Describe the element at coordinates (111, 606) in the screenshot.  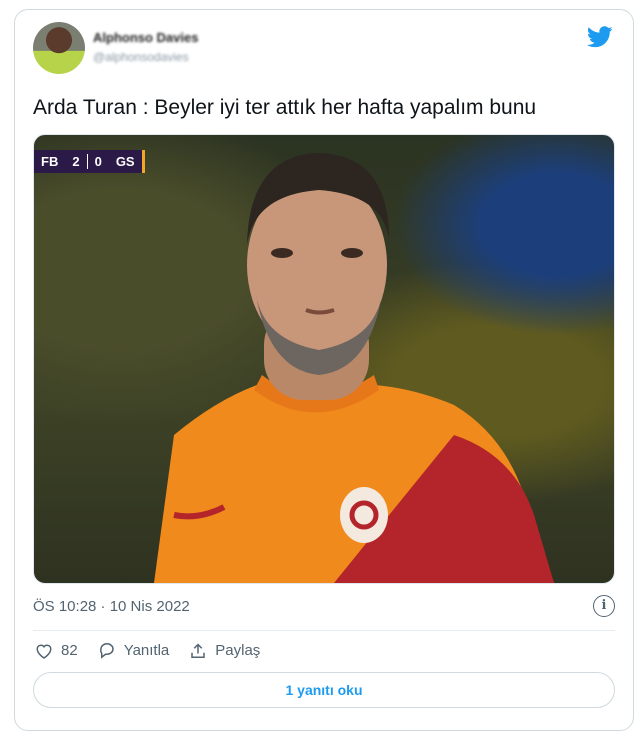
I see `tweet-timestamp: ÖS 10:28 · 10 Nis 2022` at that location.